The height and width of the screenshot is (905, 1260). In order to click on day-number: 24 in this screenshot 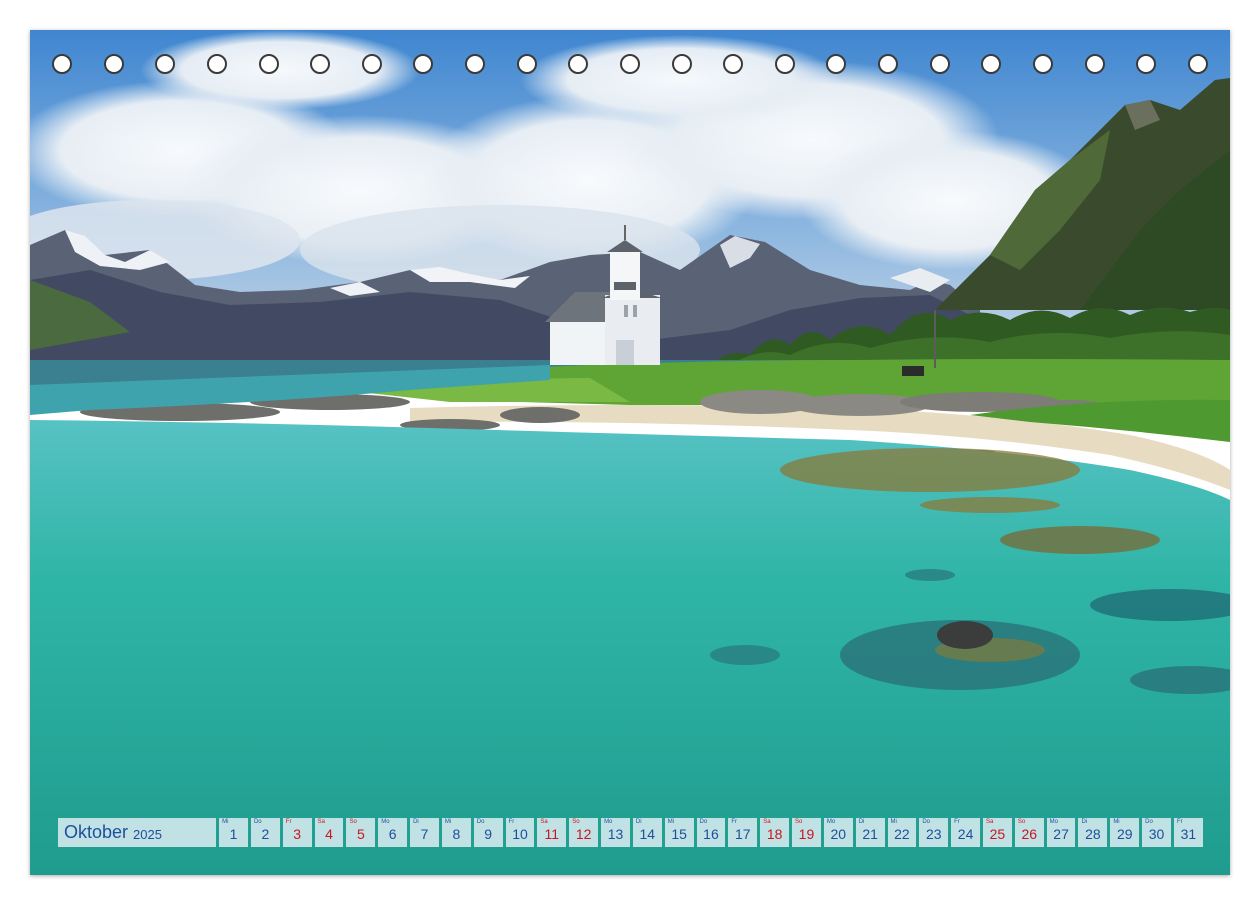, I will do `click(965, 834)`.